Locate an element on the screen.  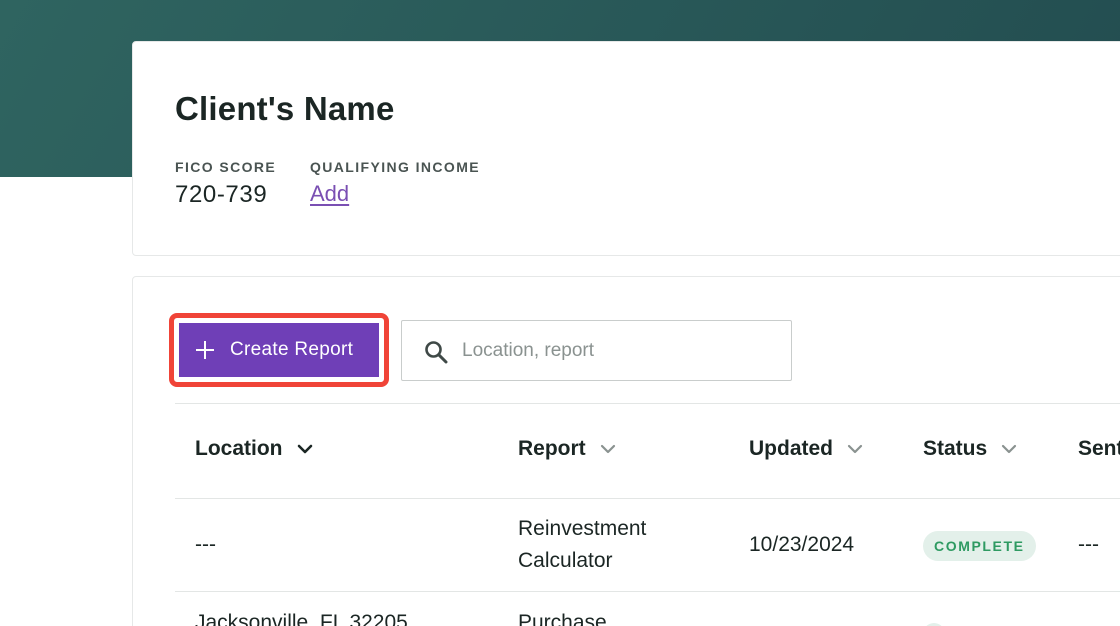
row-divider is located at coordinates (647, 591).